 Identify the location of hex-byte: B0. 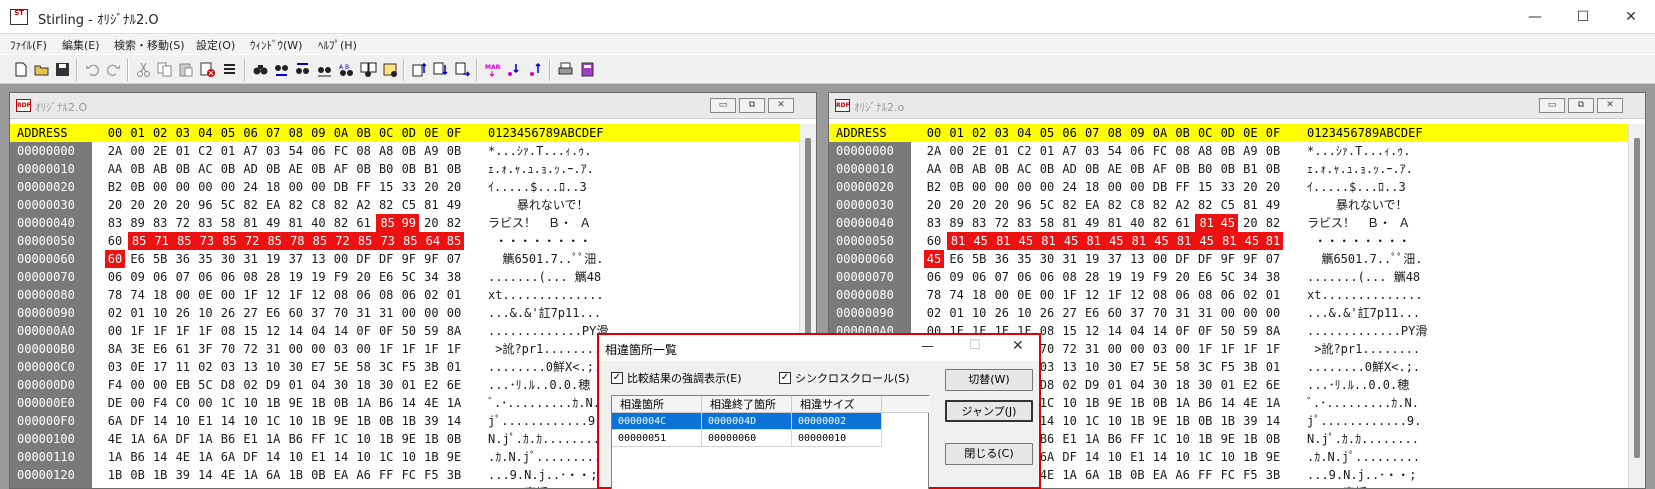
(386, 169).